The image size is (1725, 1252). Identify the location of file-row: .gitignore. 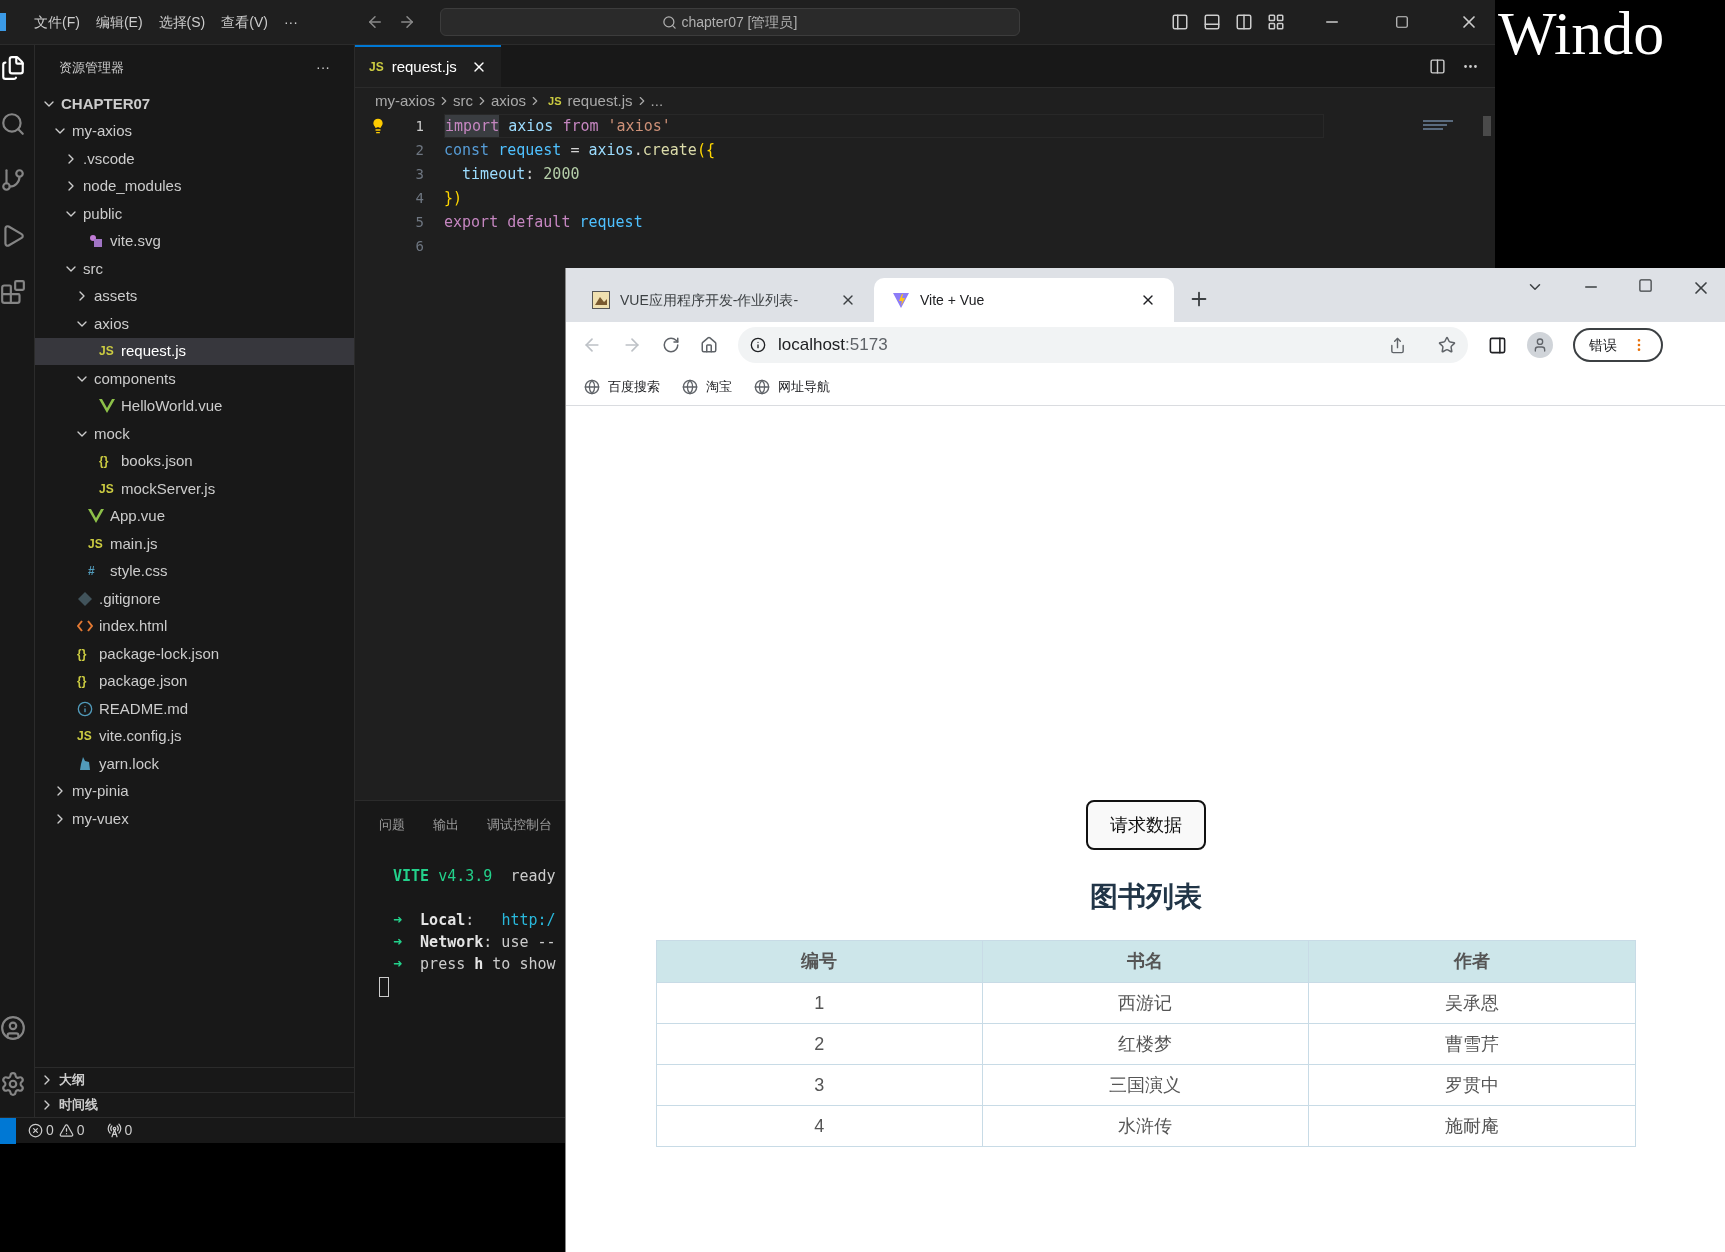
(194, 599).